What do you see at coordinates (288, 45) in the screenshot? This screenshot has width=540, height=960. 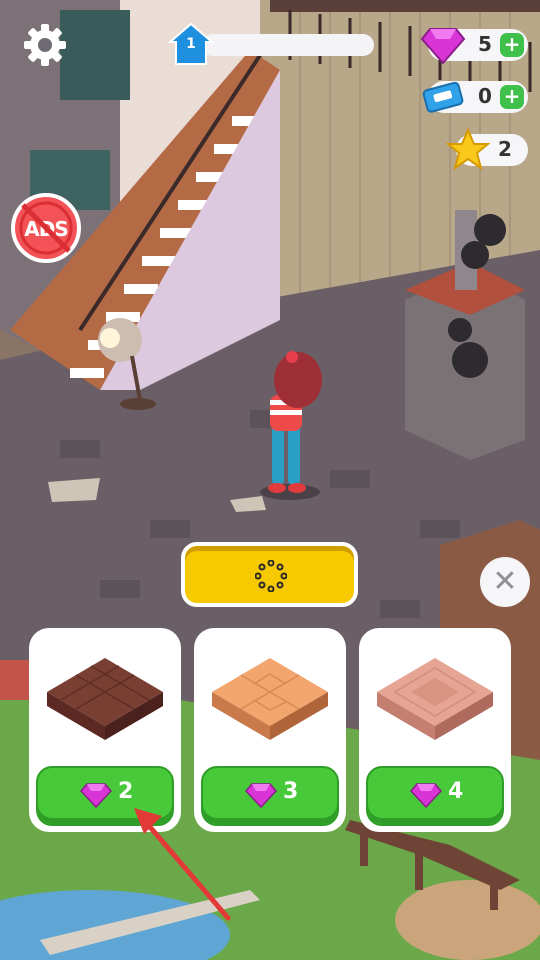 I see `level-progress-bar` at bounding box center [288, 45].